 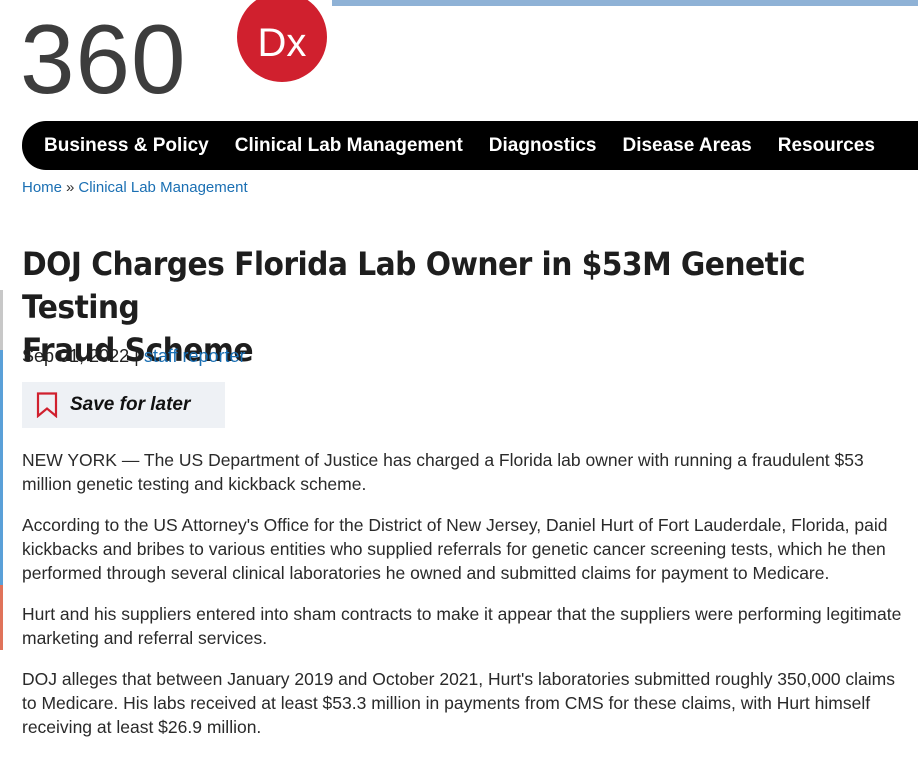 I want to click on nav-item-resources: Resources, so click(x=826, y=146).